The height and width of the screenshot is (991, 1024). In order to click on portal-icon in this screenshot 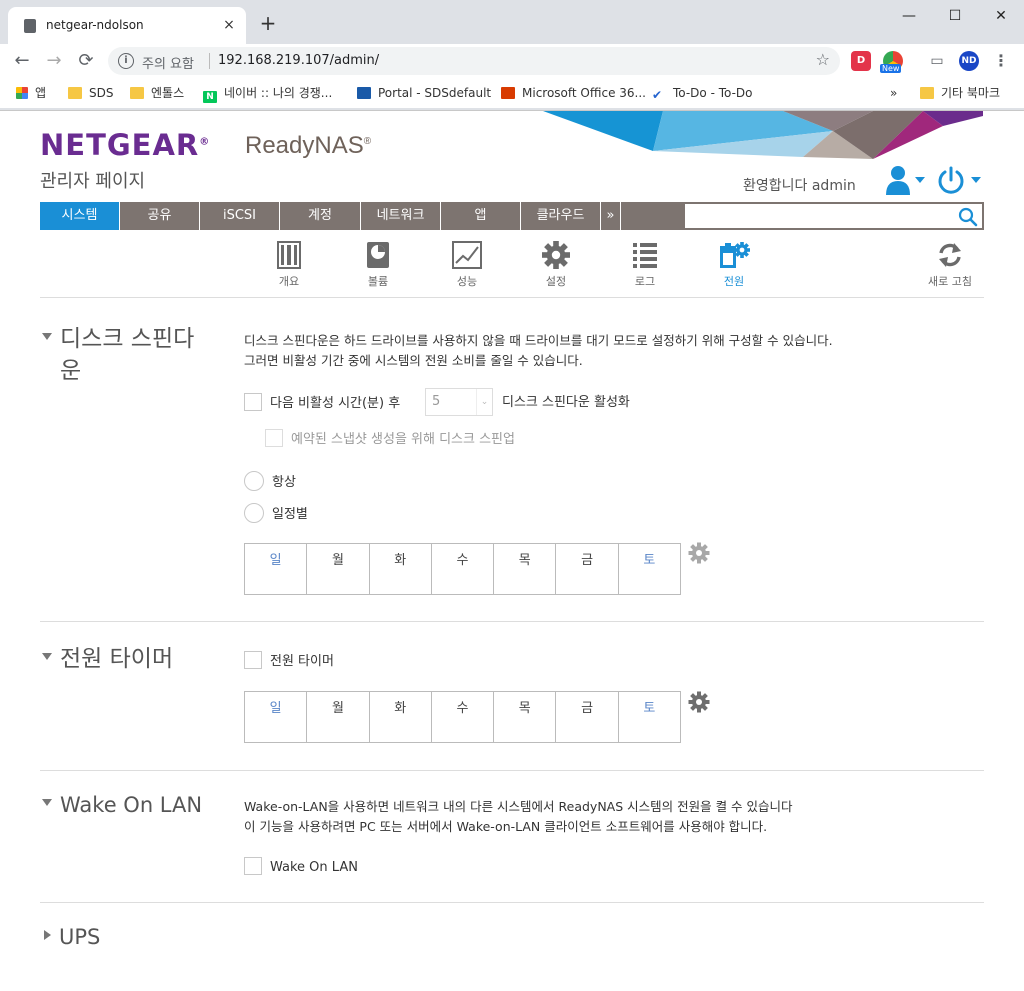, I will do `click(364, 93)`.